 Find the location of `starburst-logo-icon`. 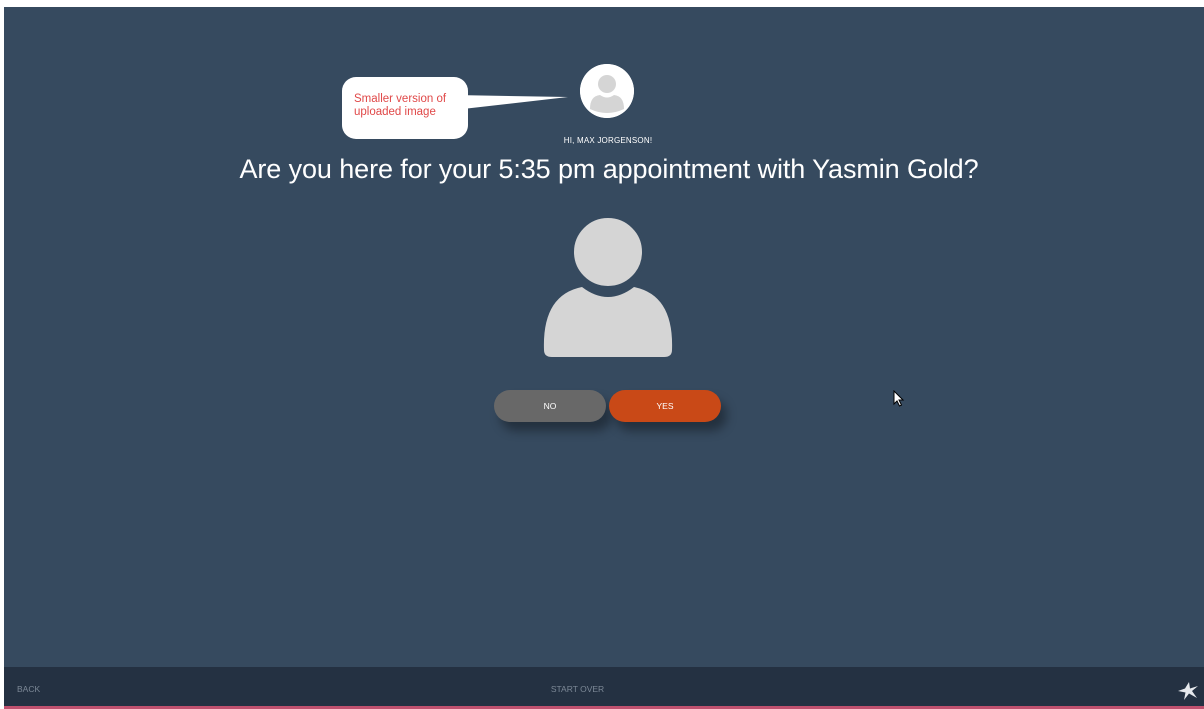

starburst-logo-icon is located at coordinates (1188, 691).